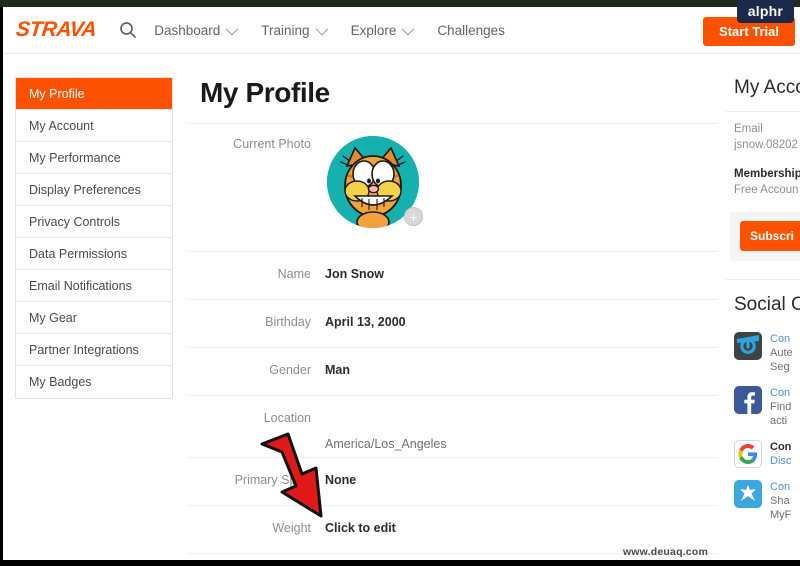 The width and height of the screenshot is (800, 566). Describe the element at coordinates (453, 187) in the screenshot. I see `profile-row-current-photo: Current Photo +` at that location.